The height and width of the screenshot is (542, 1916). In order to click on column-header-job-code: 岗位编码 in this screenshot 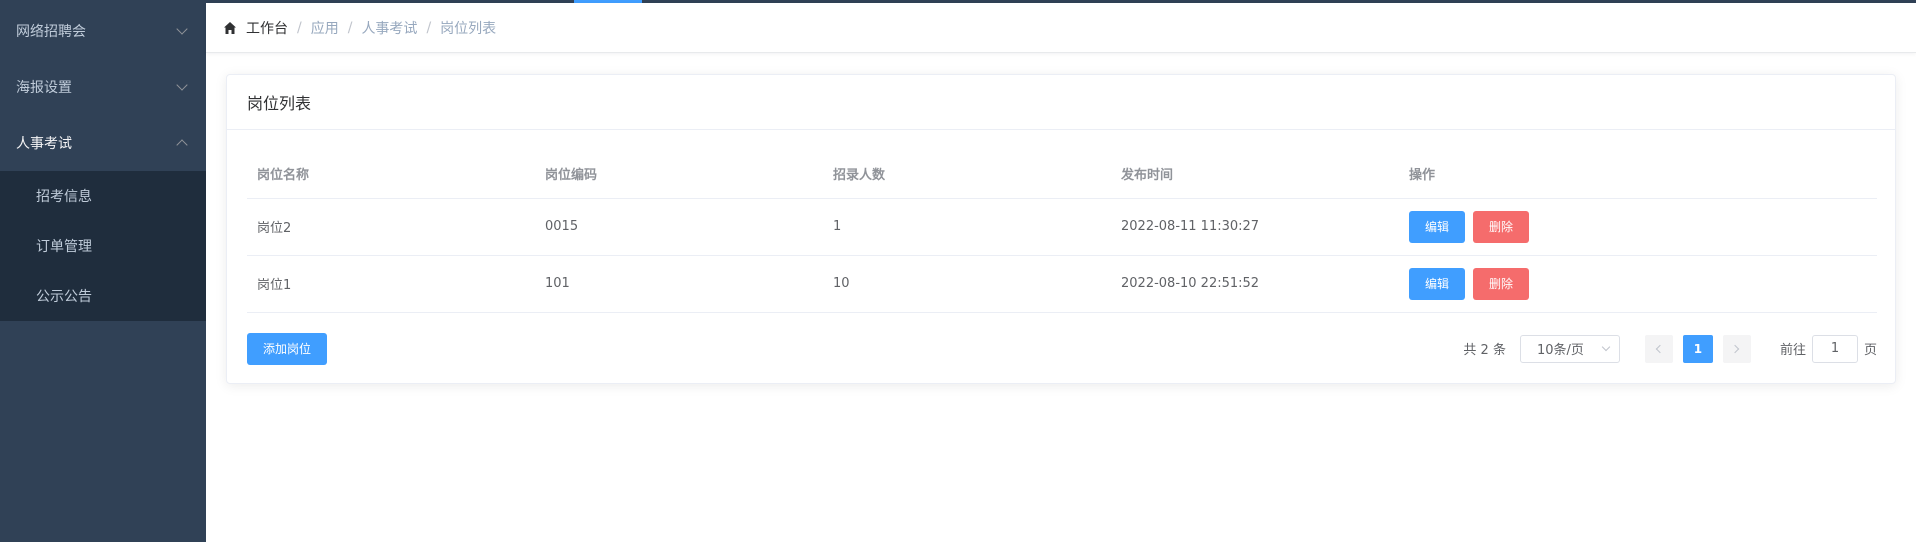, I will do `click(679, 174)`.